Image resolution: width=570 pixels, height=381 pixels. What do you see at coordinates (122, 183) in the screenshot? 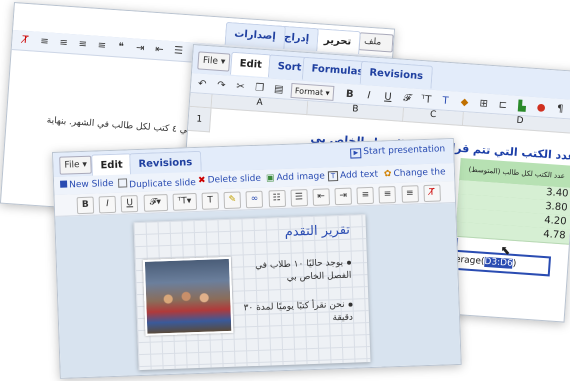
I see `duplicate-slide-icon` at bounding box center [122, 183].